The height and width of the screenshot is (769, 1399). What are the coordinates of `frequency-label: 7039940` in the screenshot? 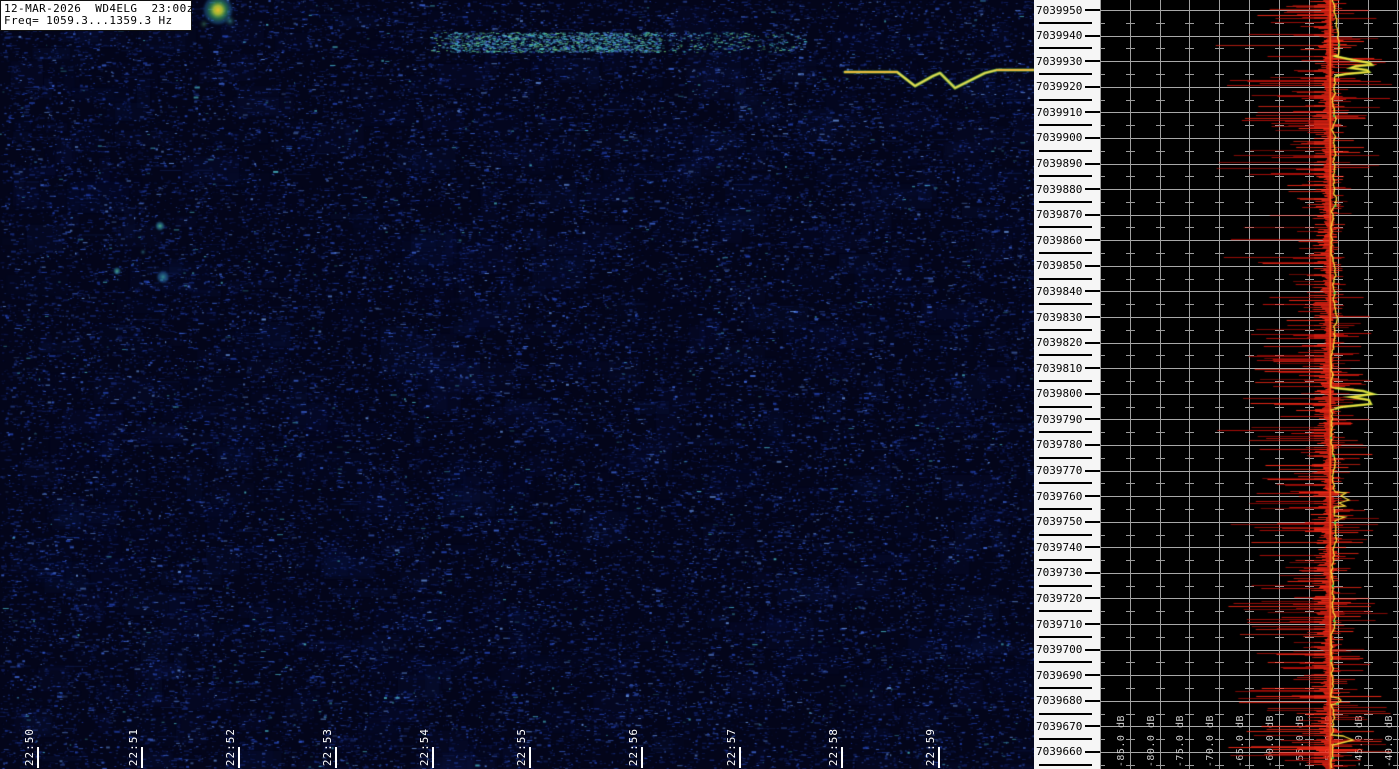 It's located at (1059, 36).